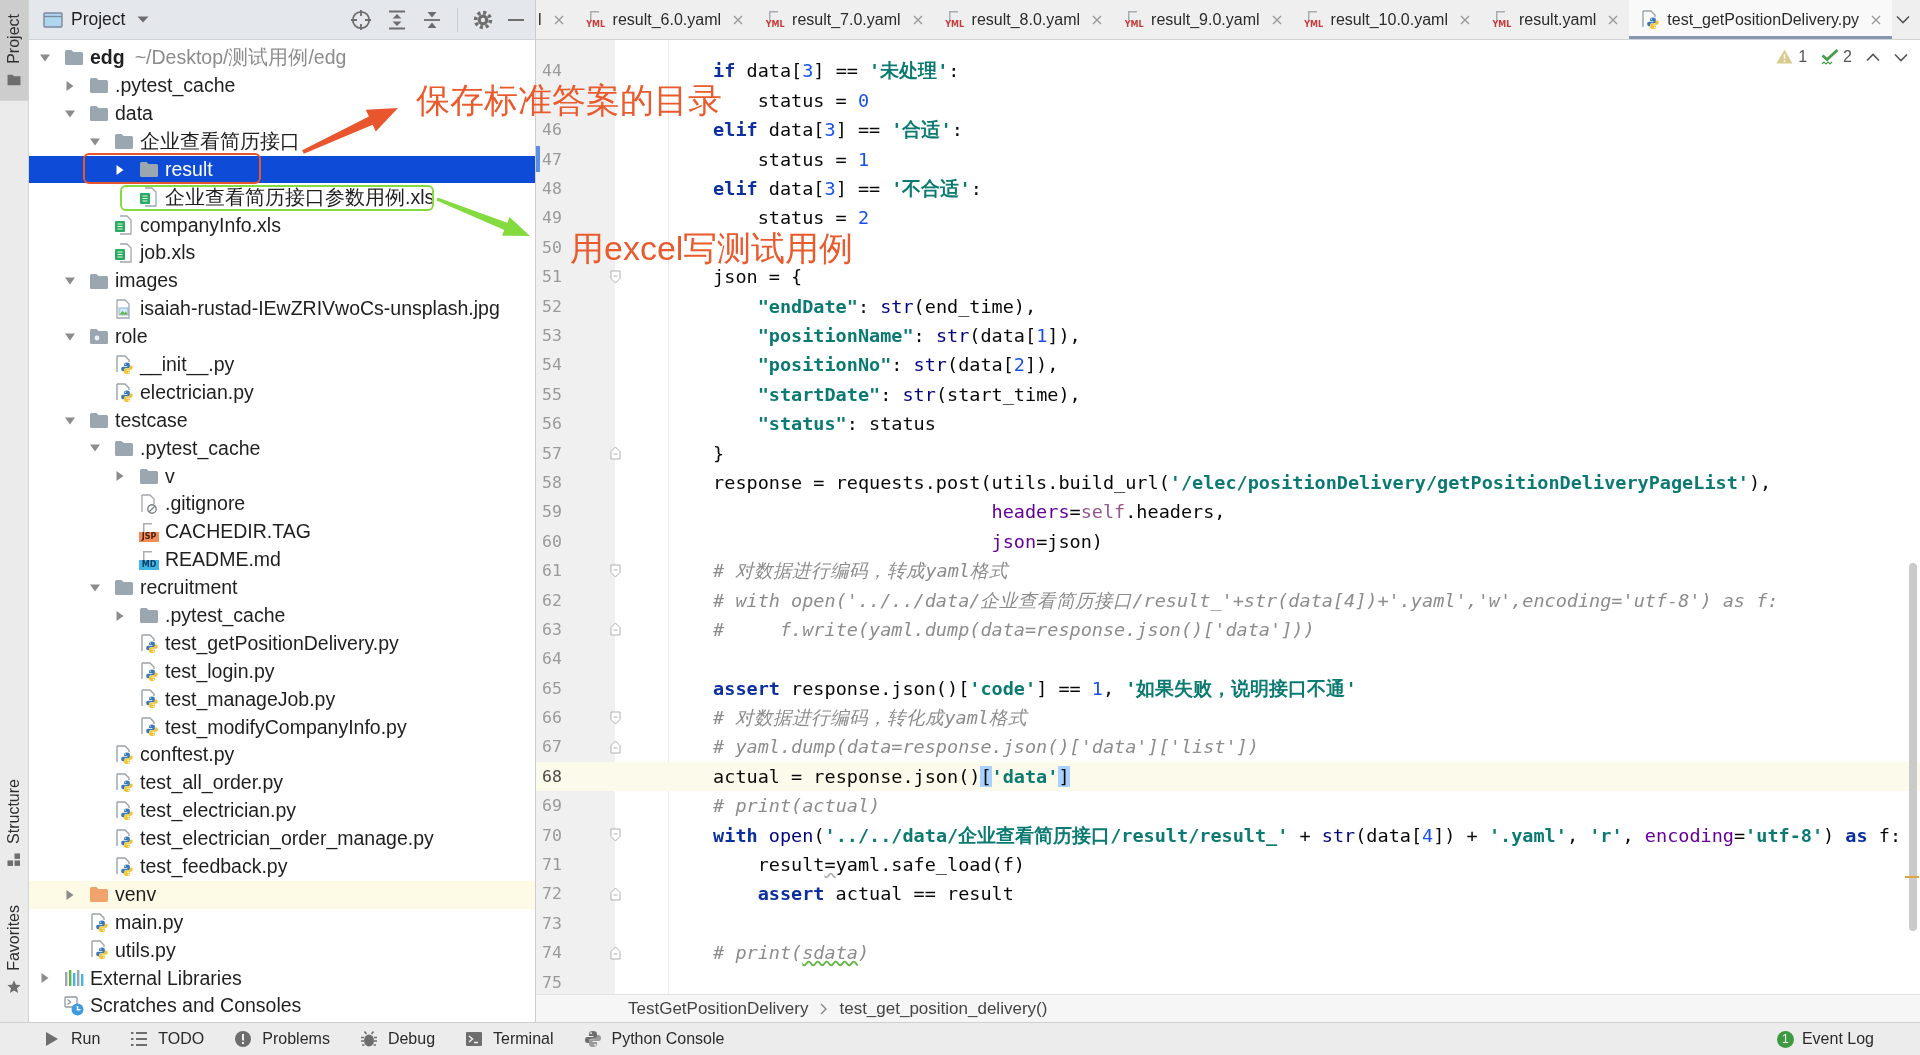 Image resolution: width=1920 pixels, height=1055 pixels. I want to click on scrollbar, so click(1913, 747).